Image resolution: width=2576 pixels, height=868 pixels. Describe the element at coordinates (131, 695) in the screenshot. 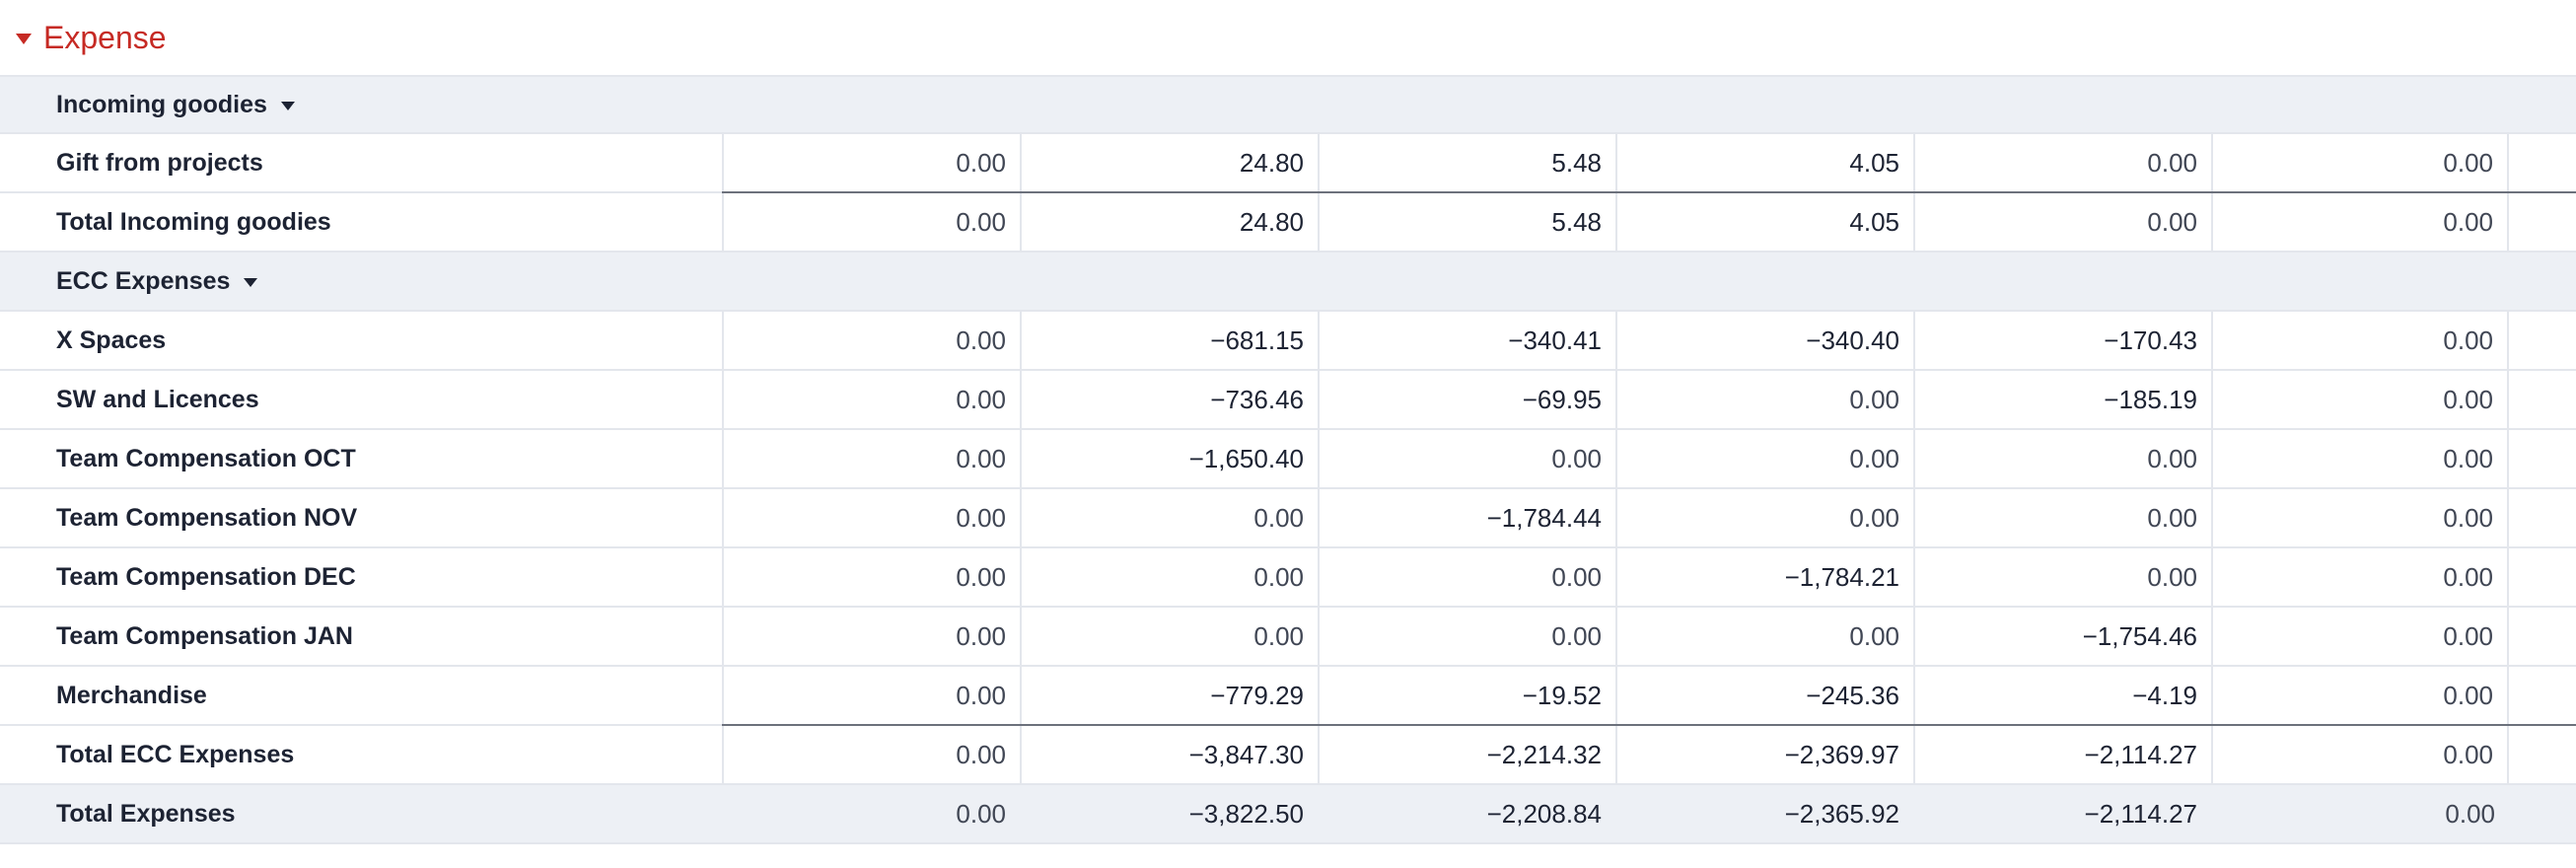

I see `row-label: Merchandise` at that location.